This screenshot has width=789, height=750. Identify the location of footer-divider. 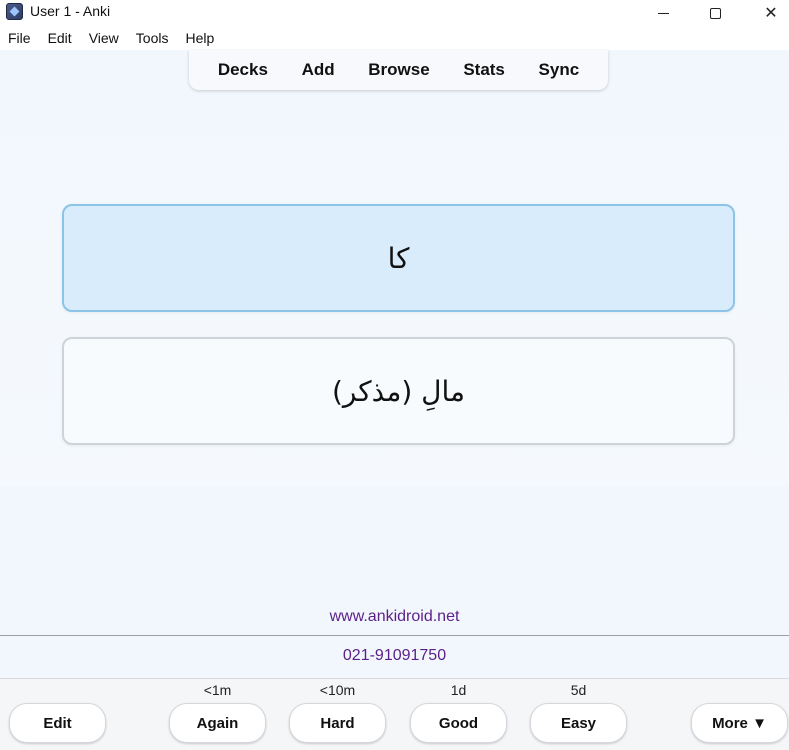
(394, 635).